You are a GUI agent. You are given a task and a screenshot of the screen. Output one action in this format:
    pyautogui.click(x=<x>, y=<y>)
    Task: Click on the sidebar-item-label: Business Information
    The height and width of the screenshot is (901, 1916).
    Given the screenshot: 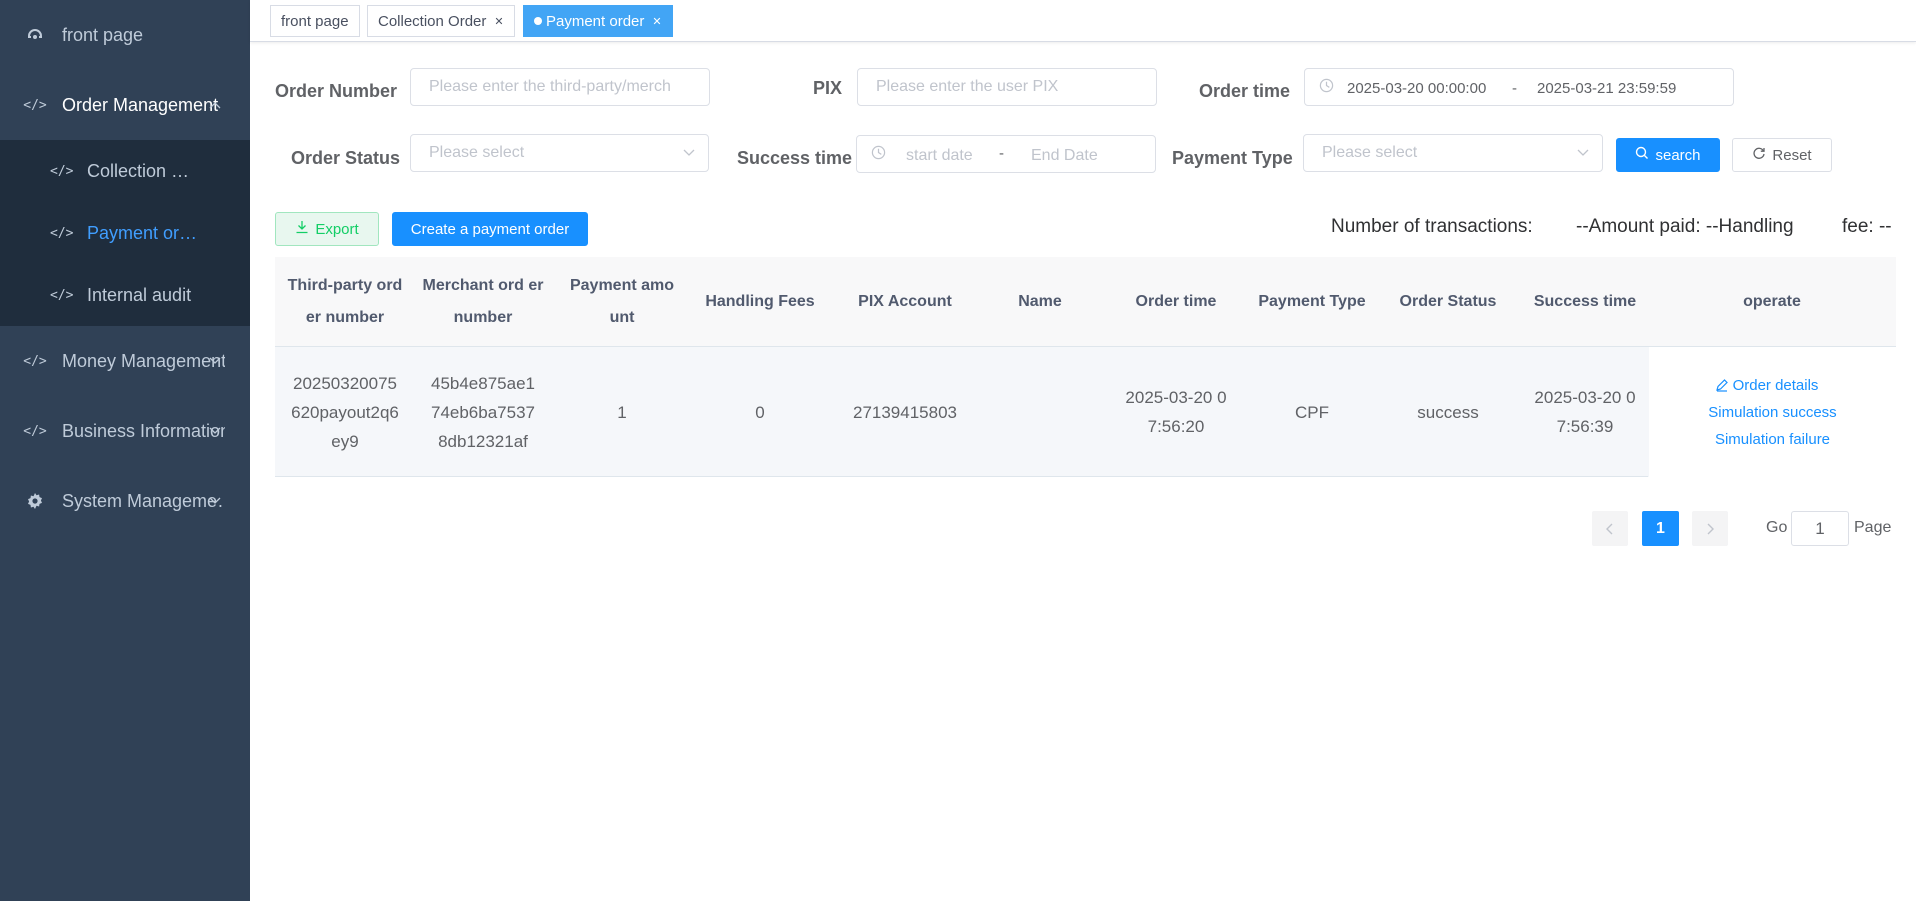 What is the action you would take?
    pyautogui.click(x=143, y=430)
    